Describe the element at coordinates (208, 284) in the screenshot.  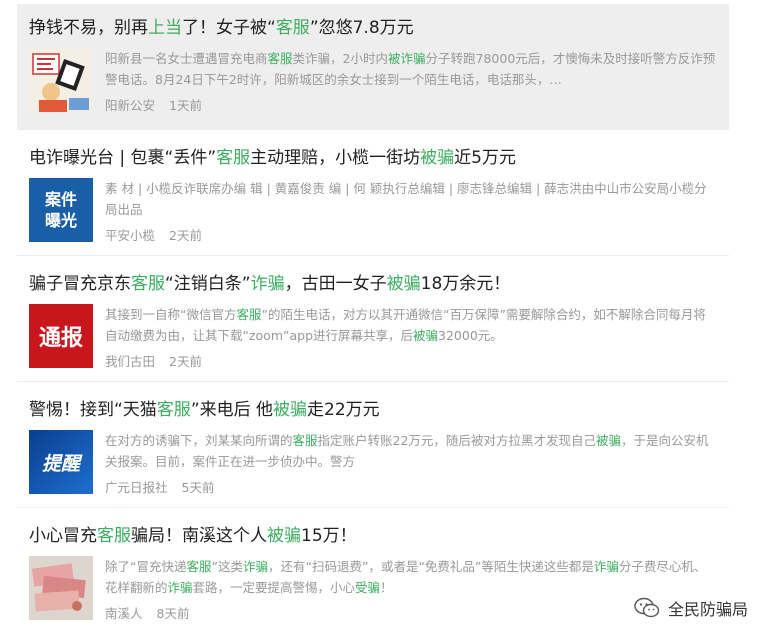
I see `text-segment: “注销白条”` at that location.